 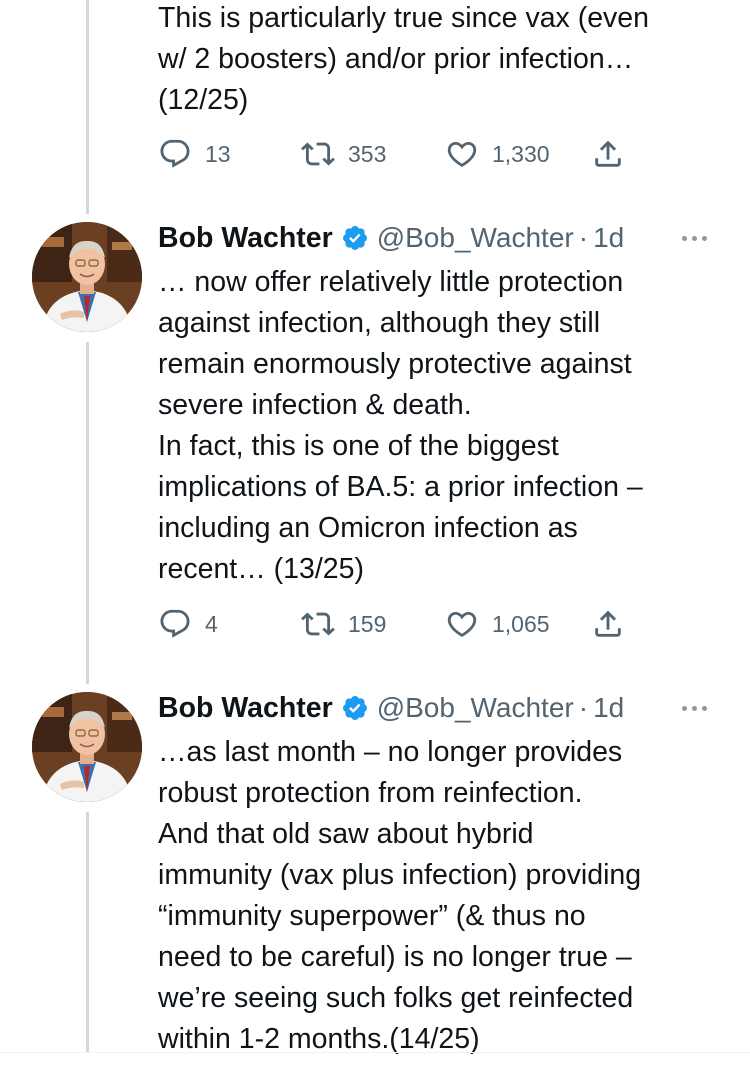 What do you see at coordinates (521, 153) in the screenshot?
I see `like-count: 1,330` at bounding box center [521, 153].